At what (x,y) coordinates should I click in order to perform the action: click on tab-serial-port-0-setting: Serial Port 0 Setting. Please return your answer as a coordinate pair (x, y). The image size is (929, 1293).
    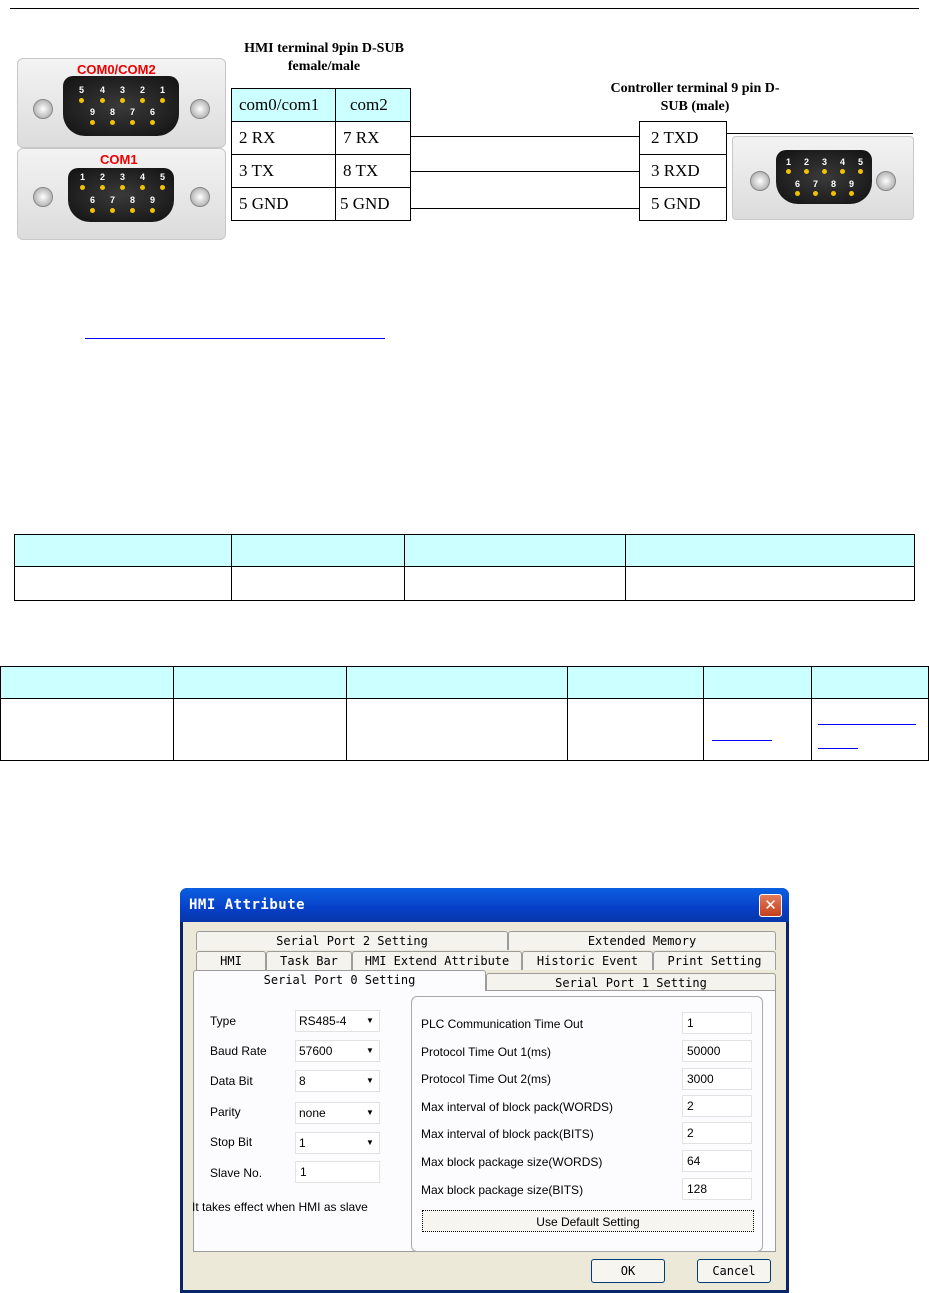
    Looking at the image, I should click on (339, 980).